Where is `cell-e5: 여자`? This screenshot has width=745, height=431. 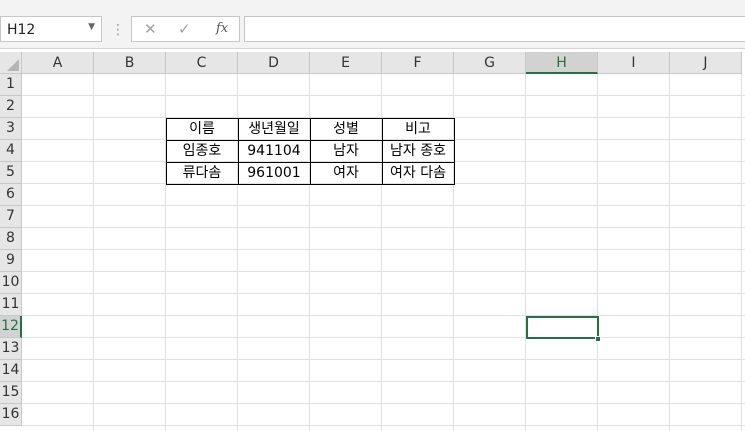 cell-e5: 여자 is located at coordinates (346, 173).